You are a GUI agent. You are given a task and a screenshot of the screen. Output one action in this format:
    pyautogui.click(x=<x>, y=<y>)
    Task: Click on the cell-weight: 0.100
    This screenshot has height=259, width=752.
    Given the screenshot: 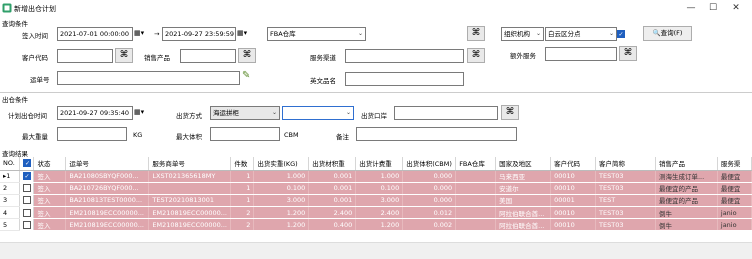 What is the action you would take?
    pyautogui.click(x=281, y=188)
    